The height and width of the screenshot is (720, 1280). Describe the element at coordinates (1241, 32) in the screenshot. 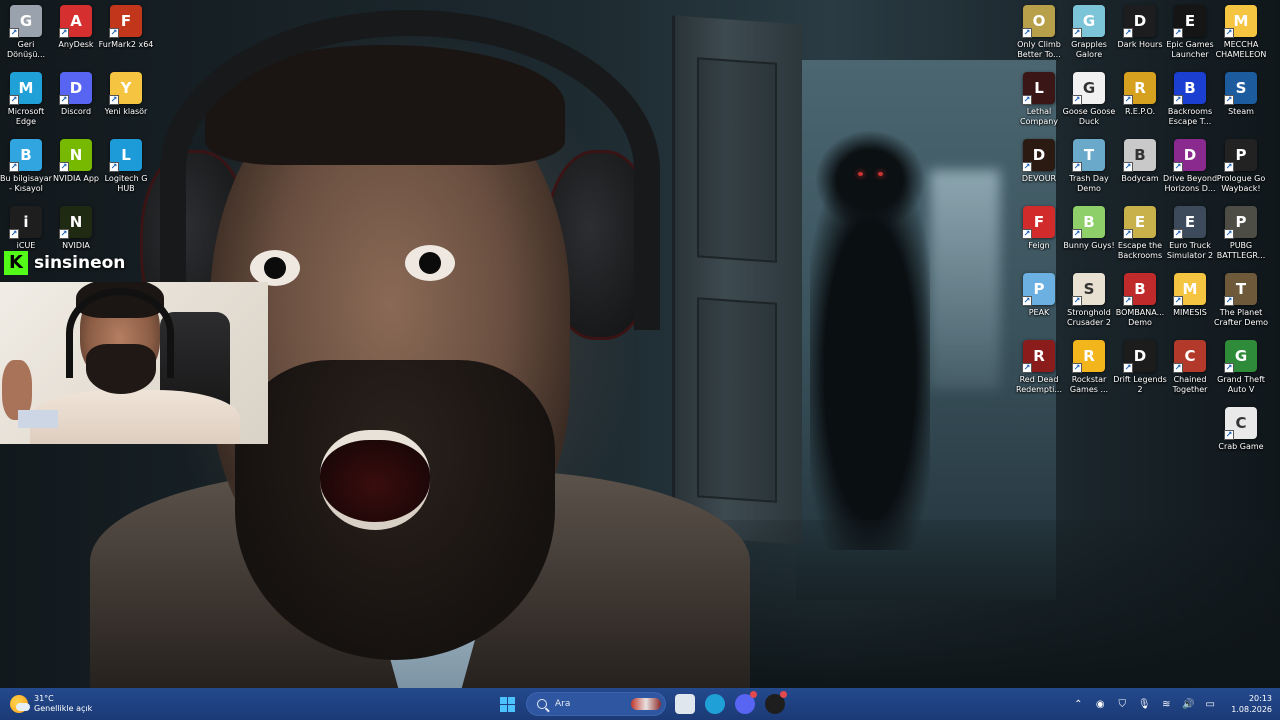

I see `desktop-shortcut: M ↗ MECCHA CHAMELEON` at that location.